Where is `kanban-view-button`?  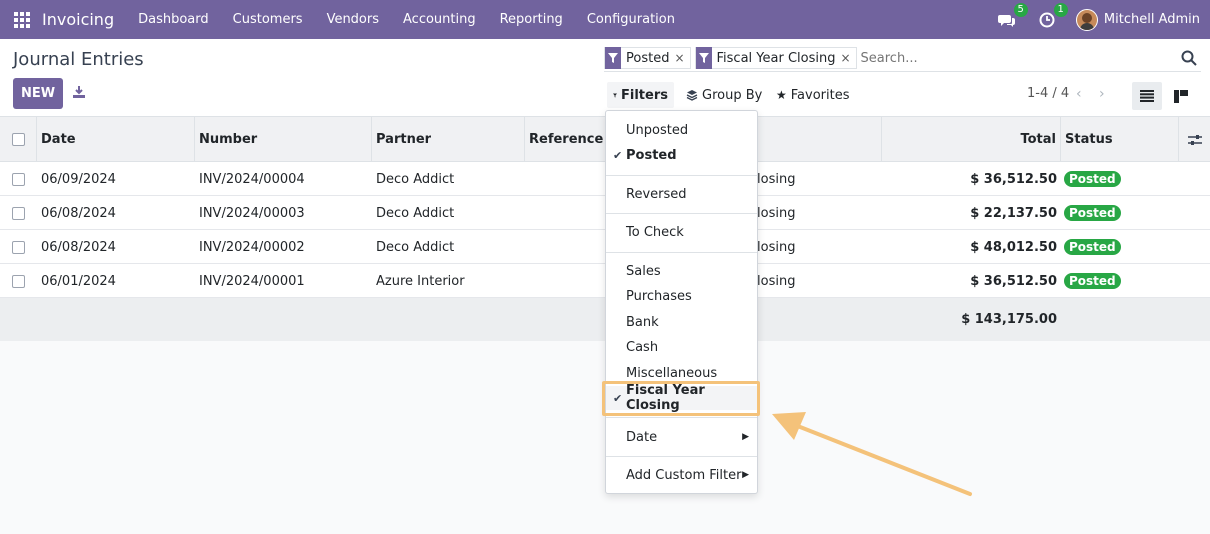 kanban-view-button is located at coordinates (1181, 96).